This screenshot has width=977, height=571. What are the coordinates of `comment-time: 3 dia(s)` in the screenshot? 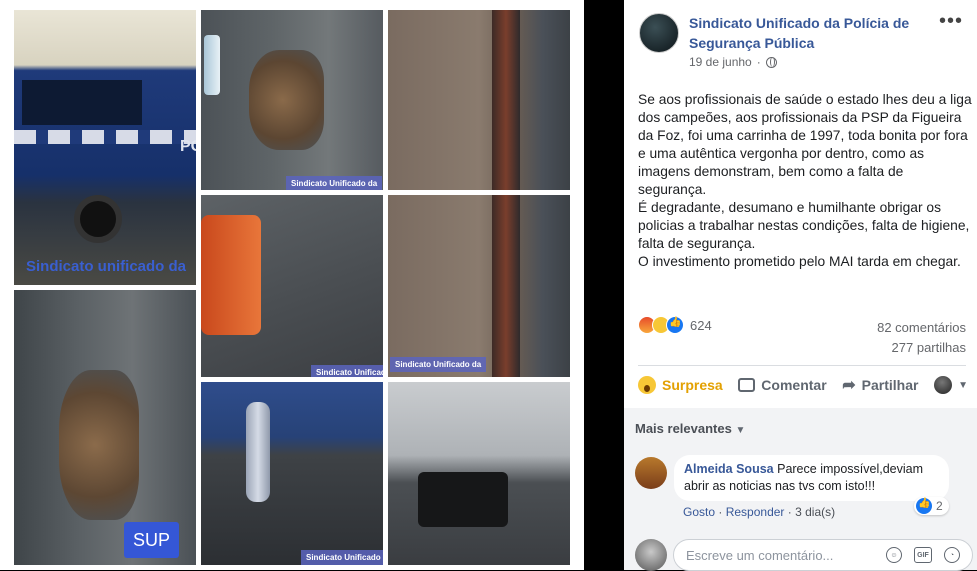 It's located at (815, 512).